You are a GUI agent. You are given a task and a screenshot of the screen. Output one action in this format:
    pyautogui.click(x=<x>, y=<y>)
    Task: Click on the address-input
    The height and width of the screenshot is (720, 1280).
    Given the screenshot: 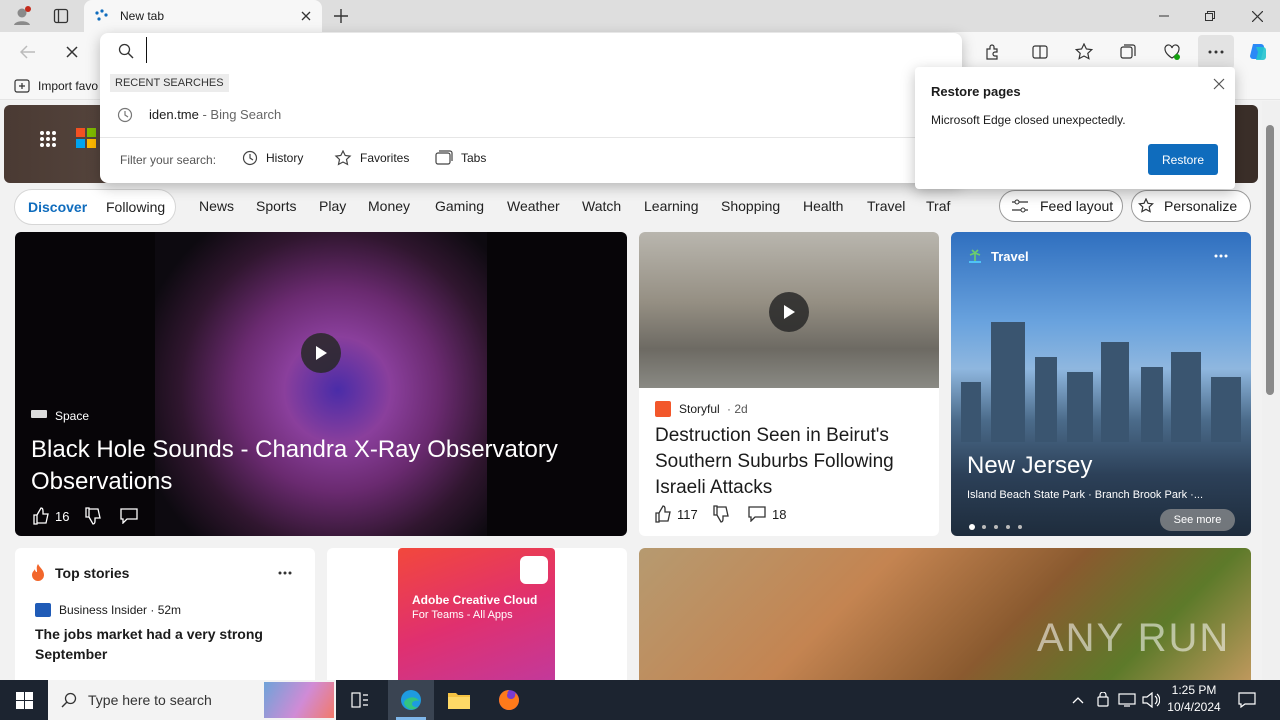 What is the action you would take?
    pyautogui.click(x=536, y=50)
    